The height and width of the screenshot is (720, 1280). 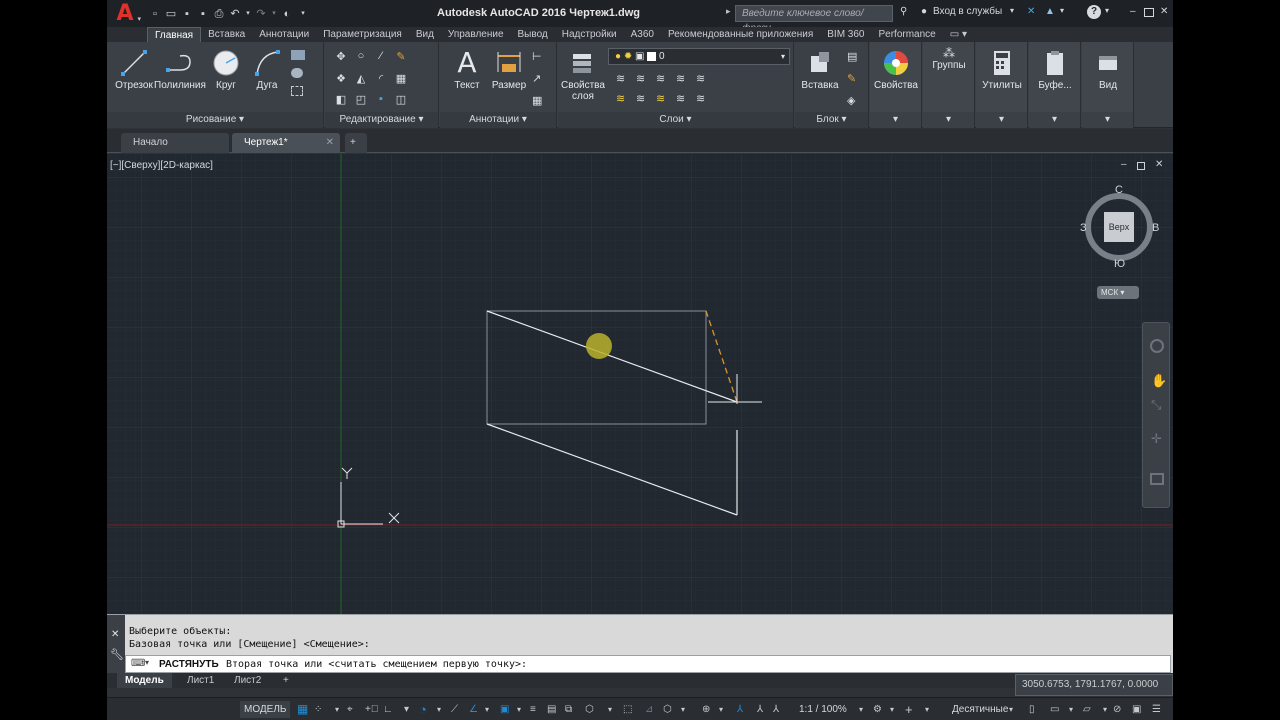 What do you see at coordinates (1136, 709) in the screenshot?
I see `clean-screen-icon: ▣` at bounding box center [1136, 709].